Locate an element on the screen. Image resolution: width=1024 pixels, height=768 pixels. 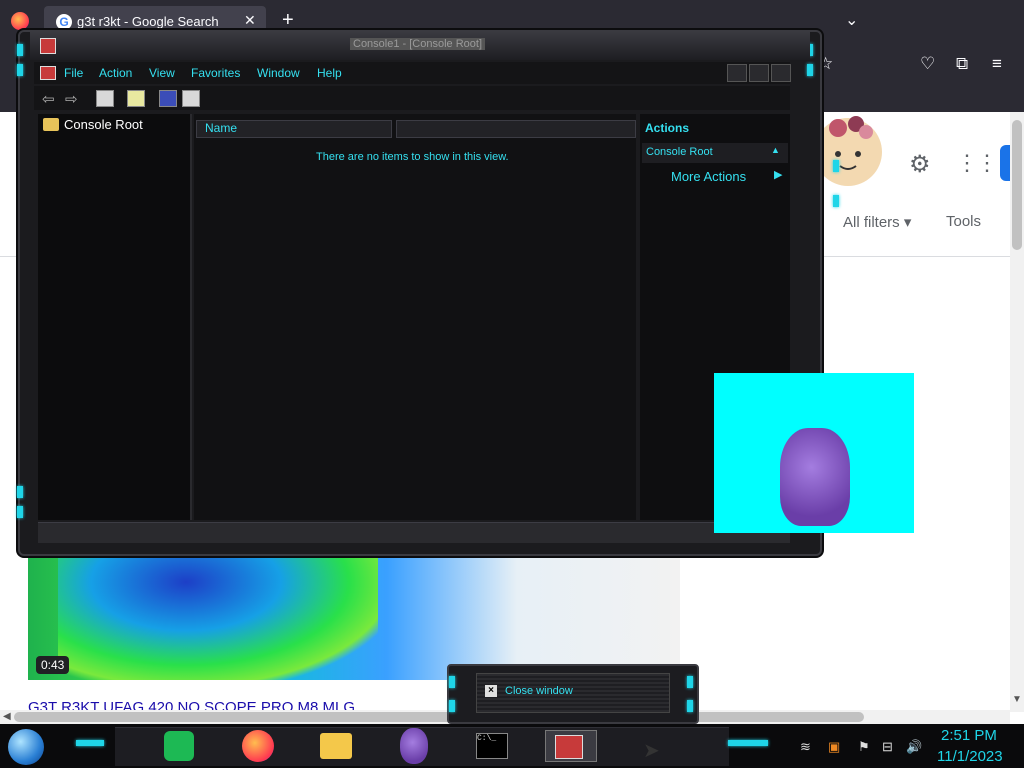
clock-time: 2:51 PM is located at coordinates (969, 735).